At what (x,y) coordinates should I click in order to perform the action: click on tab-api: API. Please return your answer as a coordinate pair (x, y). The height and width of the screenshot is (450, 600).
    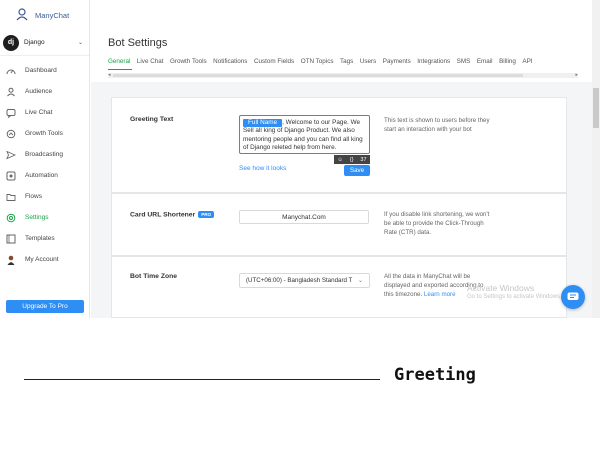
    Looking at the image, I should click on (527, 61).